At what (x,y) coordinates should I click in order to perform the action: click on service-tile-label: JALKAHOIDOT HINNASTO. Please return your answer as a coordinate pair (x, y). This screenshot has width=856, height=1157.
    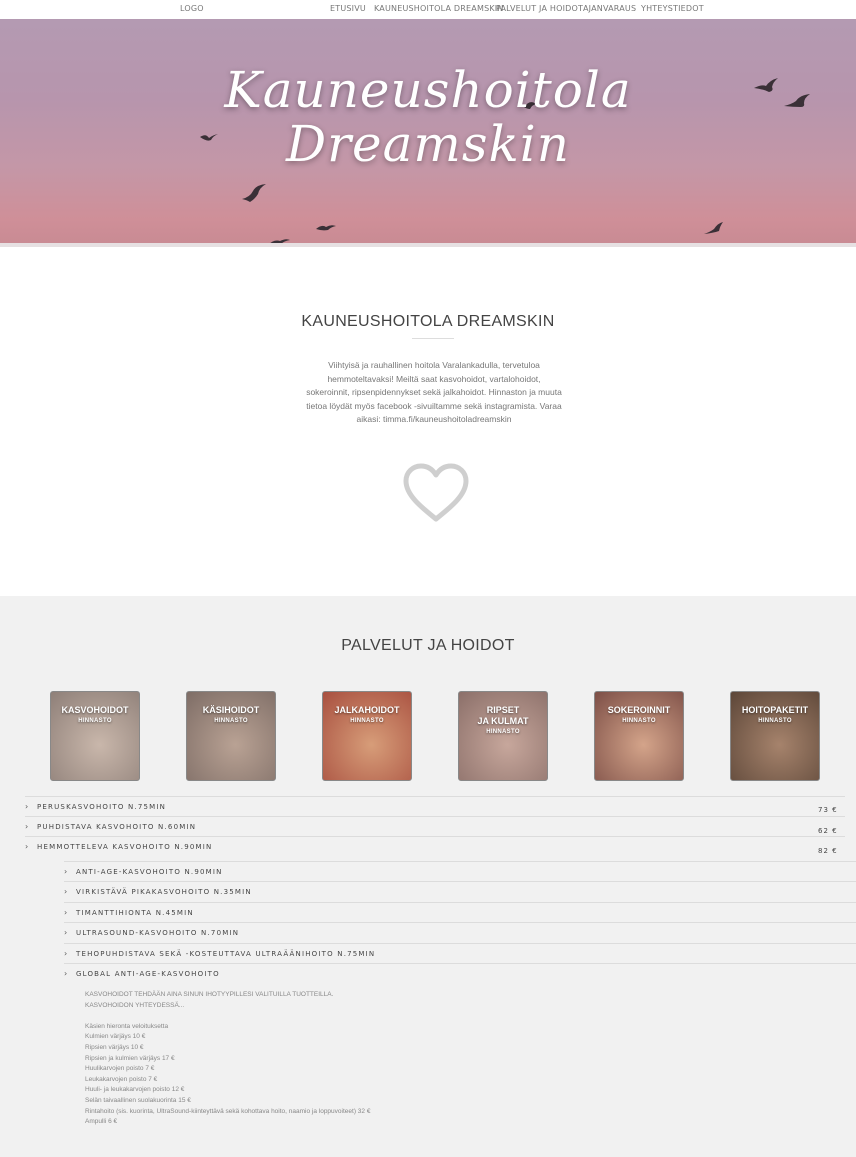
    Looking at the image, I should click on (367, 716).